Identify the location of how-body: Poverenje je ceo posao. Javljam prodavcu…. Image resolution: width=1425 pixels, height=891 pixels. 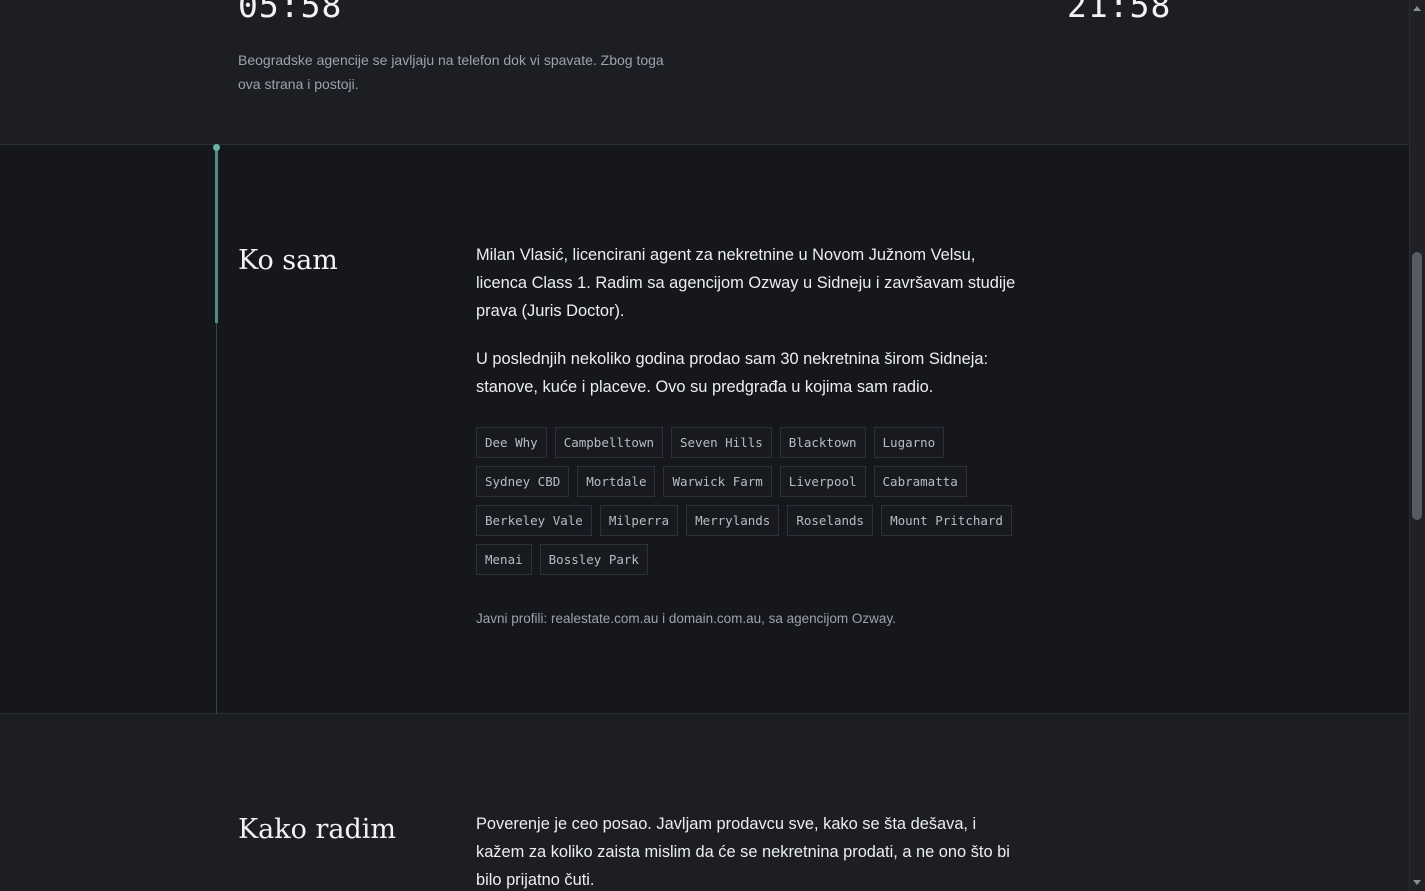
(751, 850).